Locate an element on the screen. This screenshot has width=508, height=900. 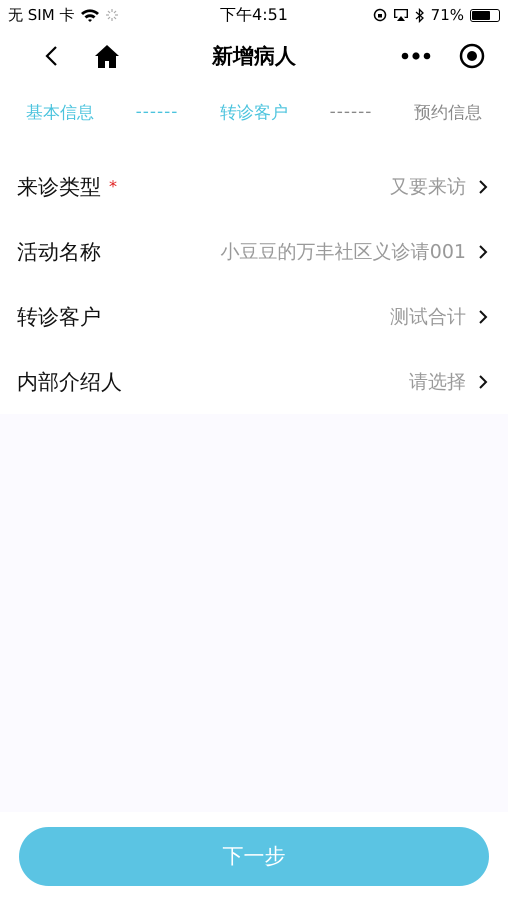
loading-icon is located at coordinates (112, 15).